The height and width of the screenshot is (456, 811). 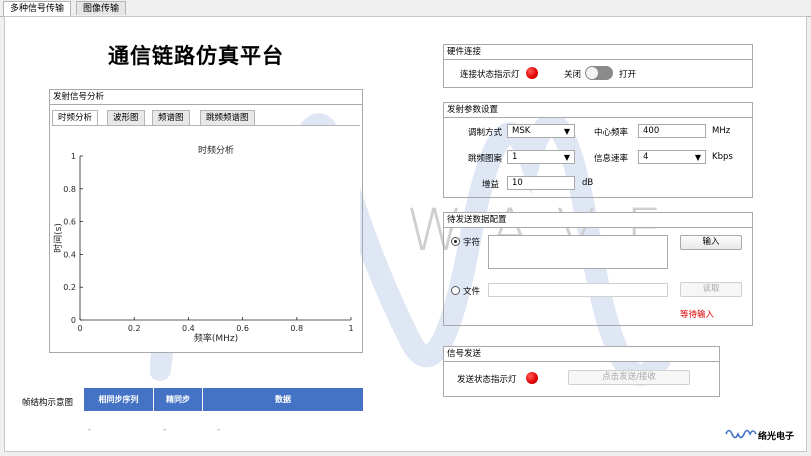 What do you see at coordinates (171, 117) in the screenshot?
I see `subtab-spectrum: 频谱图` at bounding box center [171, 117].